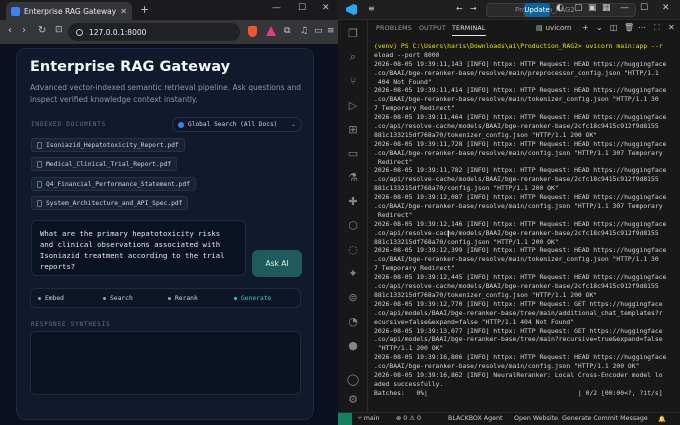 This screenshot has width=680, height=425. What do you see at coordinates (353, 57) in the screenshot?
I see `search-icon: ⌕` at bounding box center [353, 57].